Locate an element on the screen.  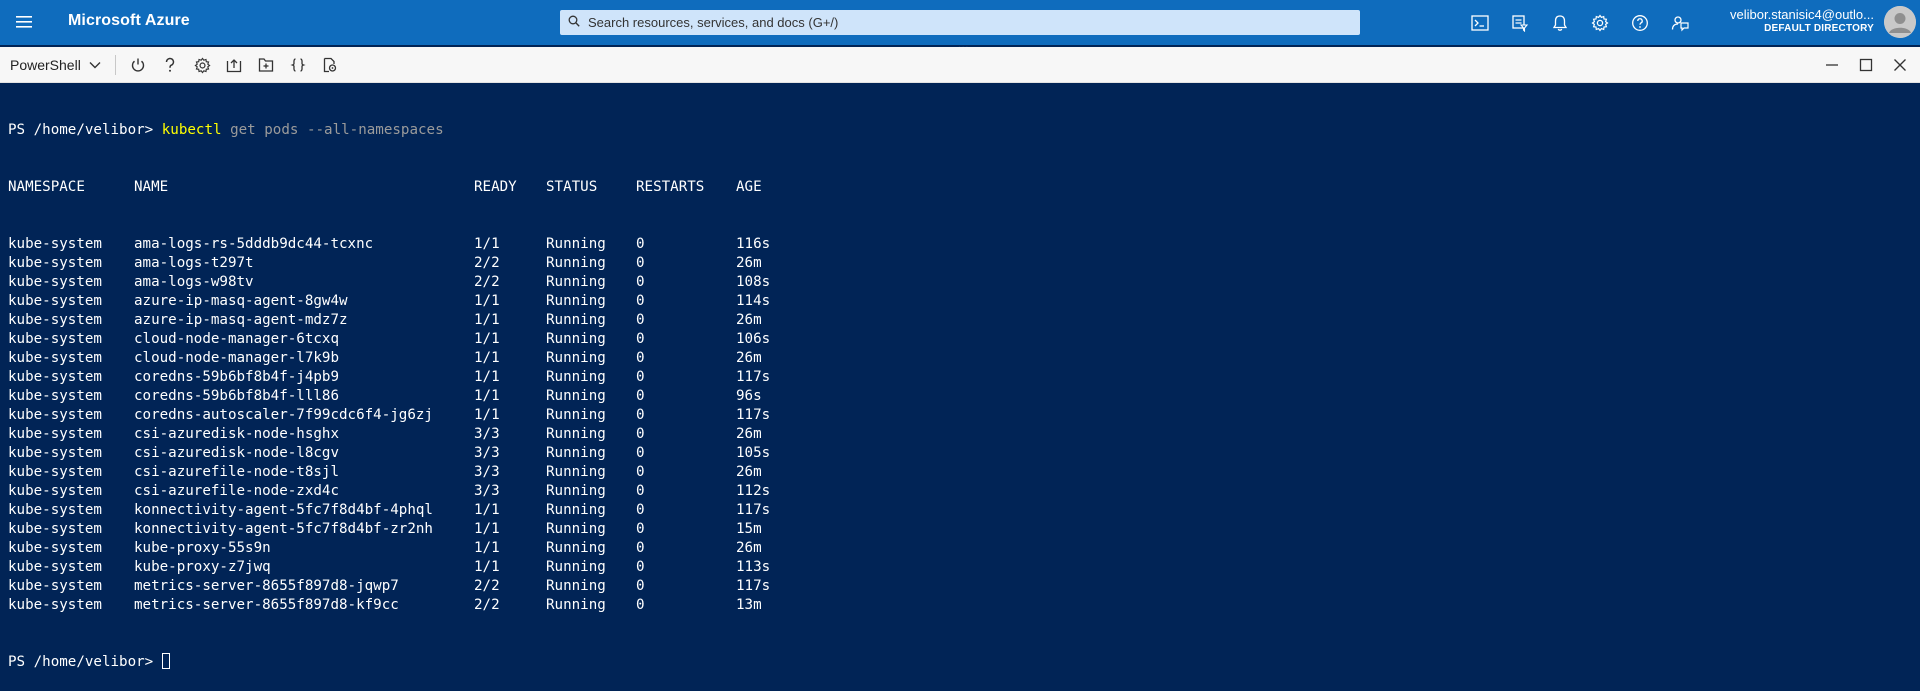
prompt: PS /home/velibor> is located at coordinates (81, 130).